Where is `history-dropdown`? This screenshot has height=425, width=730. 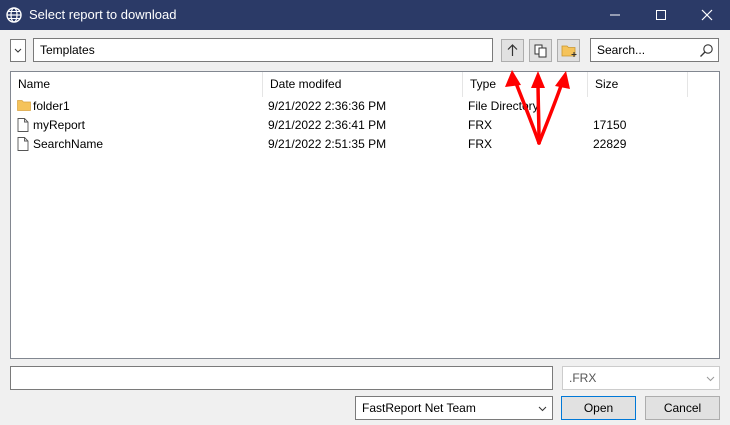
history-dropdown is located at coordinates (18, 50).